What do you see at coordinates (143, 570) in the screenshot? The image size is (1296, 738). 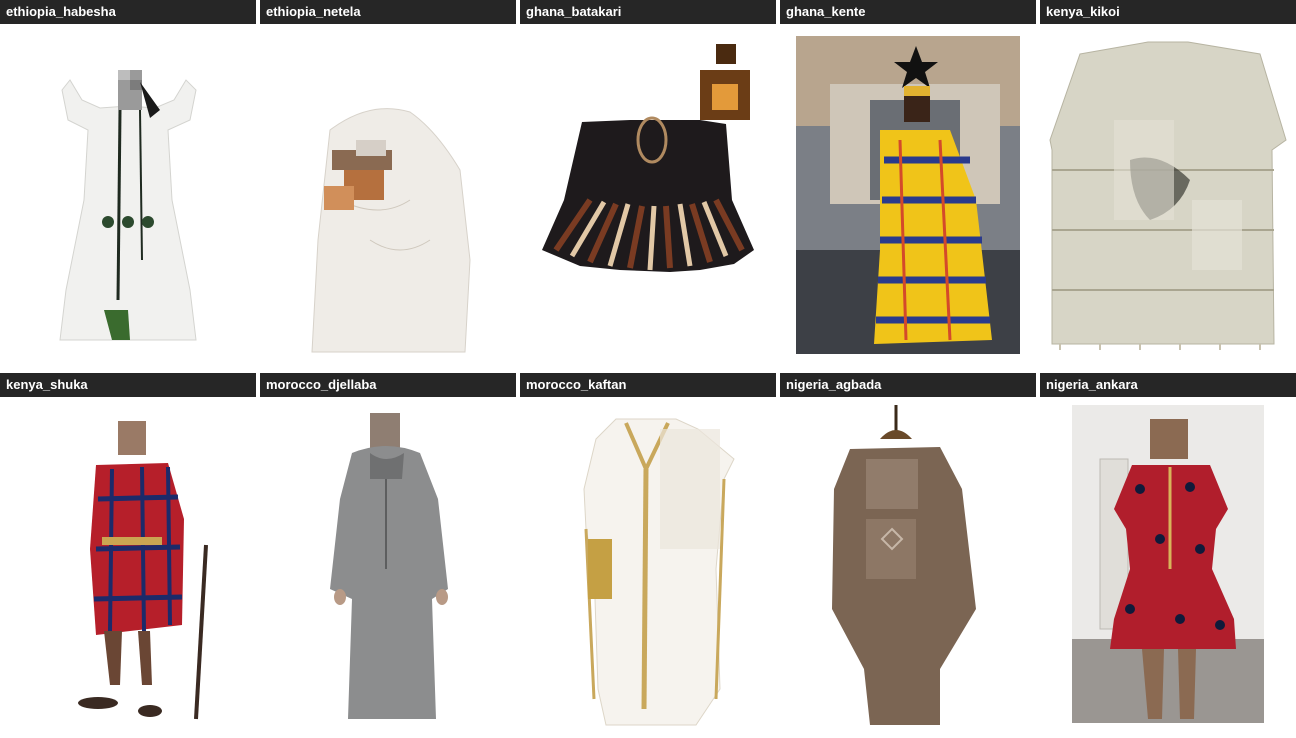 I see `kenya-shuka-image` at bounding box center [143, 570].